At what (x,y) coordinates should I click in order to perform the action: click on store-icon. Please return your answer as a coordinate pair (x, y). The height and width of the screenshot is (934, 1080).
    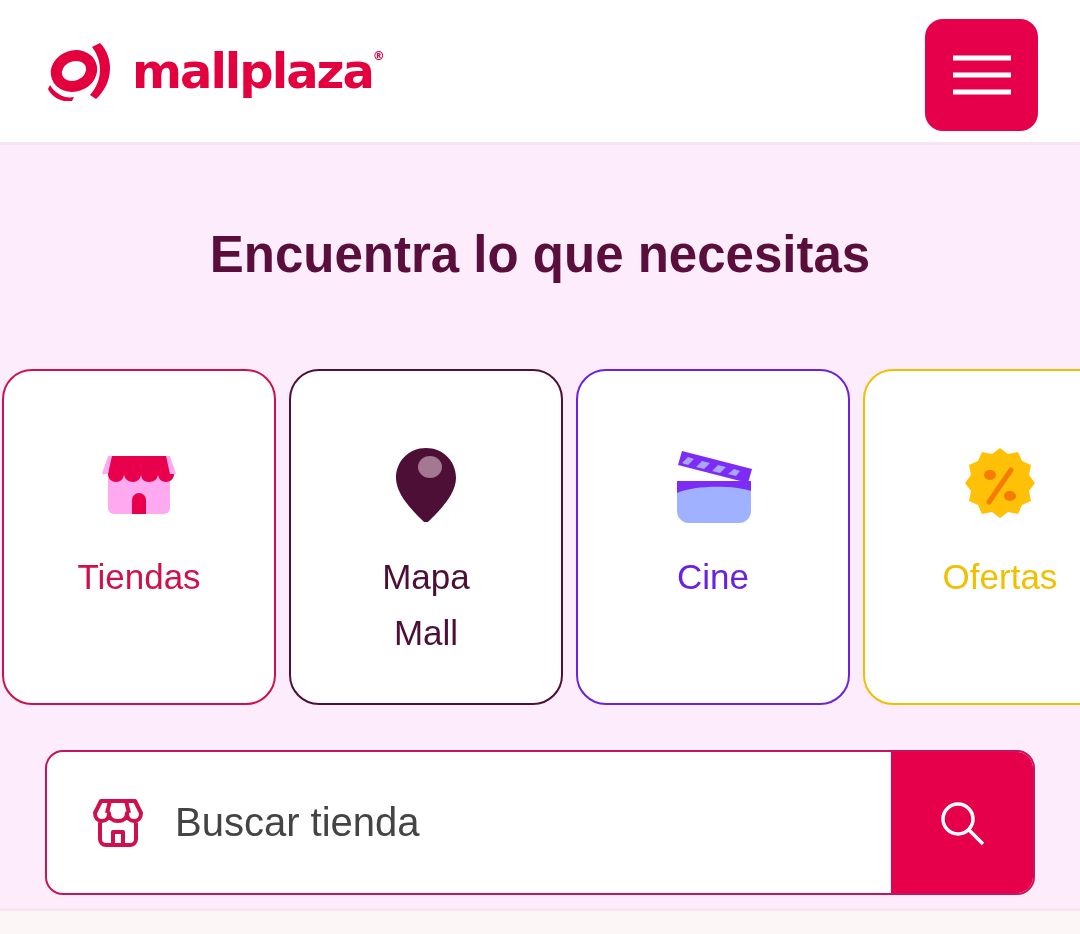
    Looking at the image, I should click on (139, 485).